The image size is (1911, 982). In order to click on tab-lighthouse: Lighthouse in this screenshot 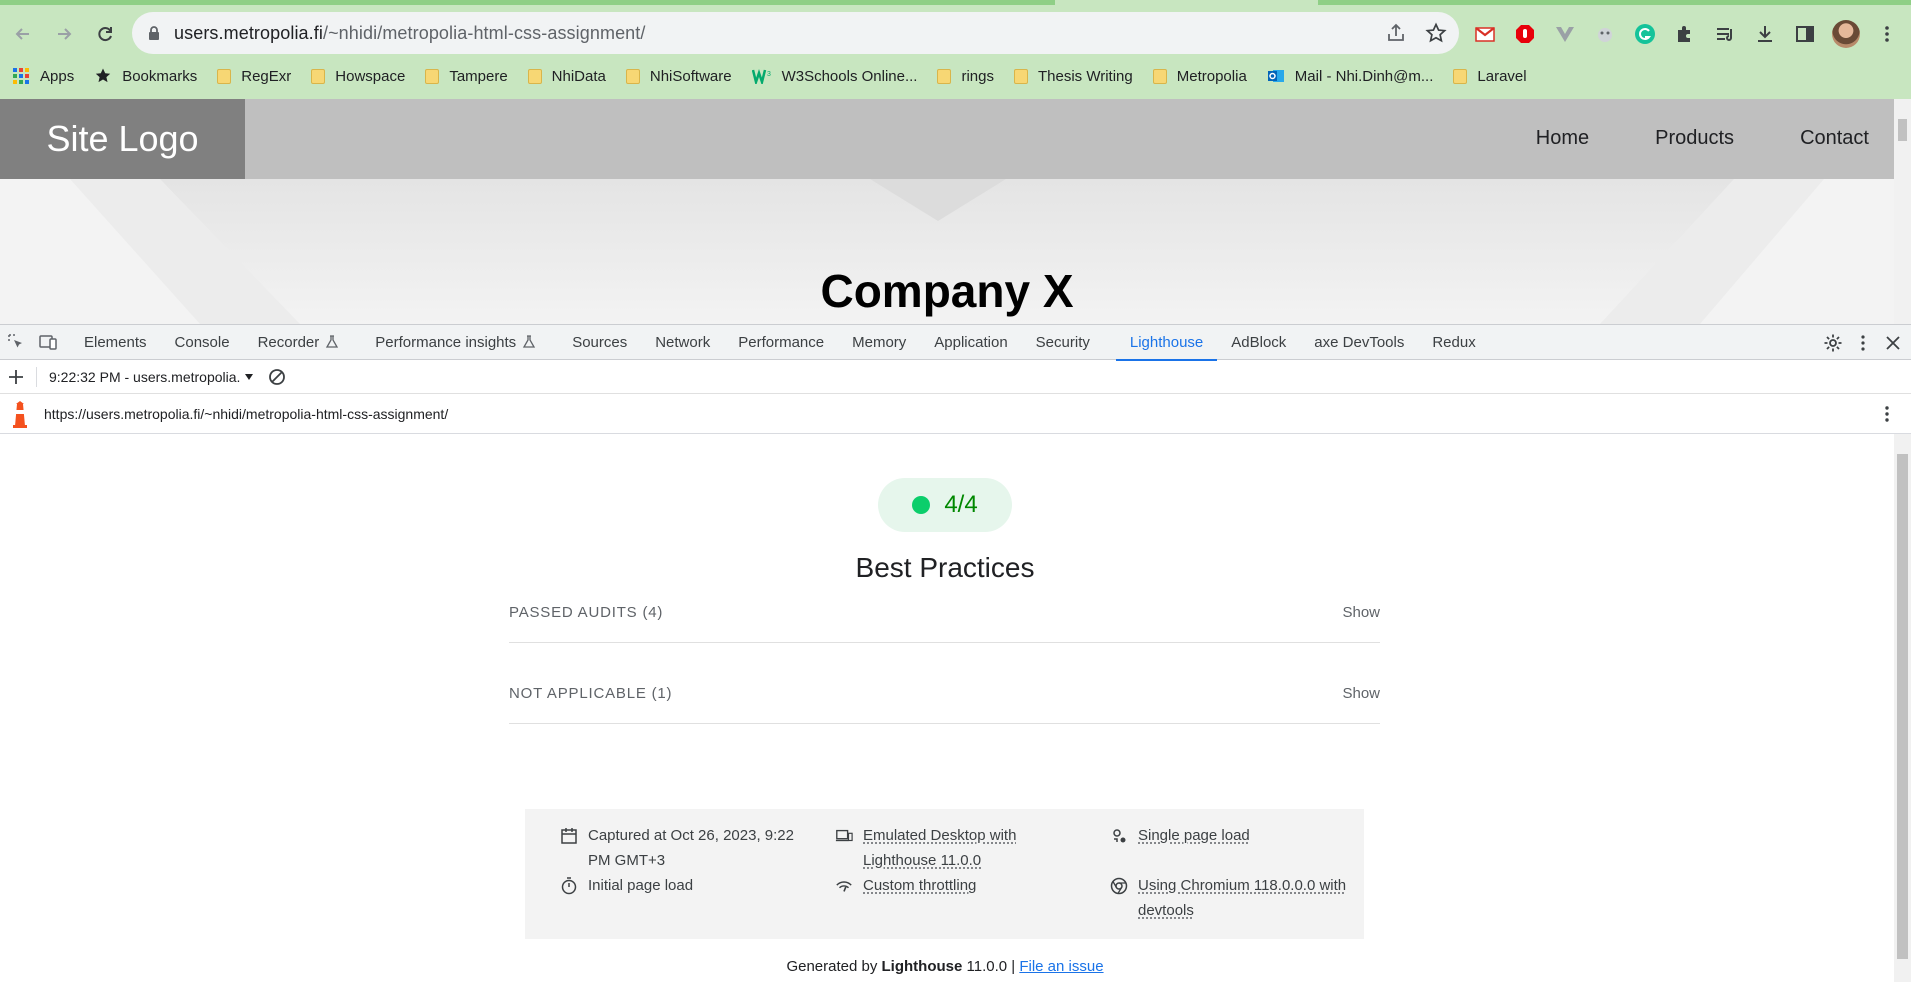, I will do `click(1166, 343)`.